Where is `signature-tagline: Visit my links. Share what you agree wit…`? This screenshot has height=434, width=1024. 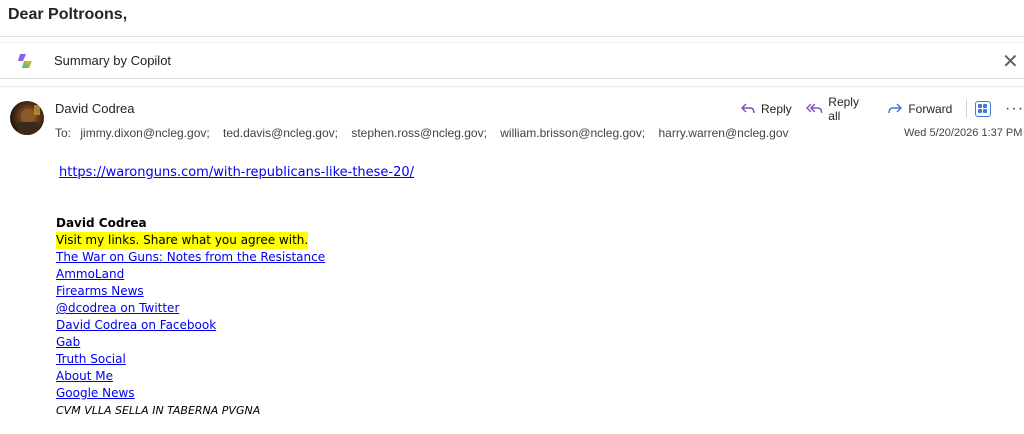
signature-tagline: Visit my links. Share what you agree wit… is located at coordinates (182, 240).